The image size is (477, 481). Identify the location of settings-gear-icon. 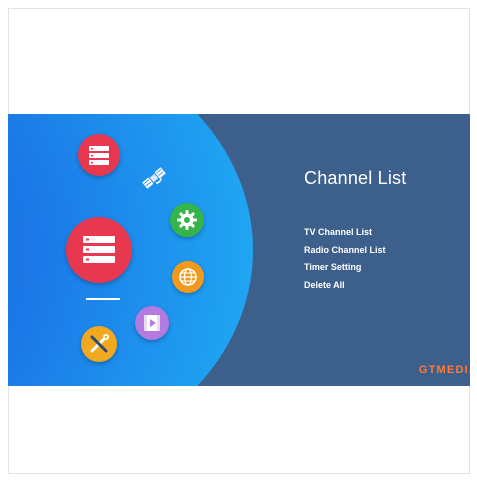
(187, 220).